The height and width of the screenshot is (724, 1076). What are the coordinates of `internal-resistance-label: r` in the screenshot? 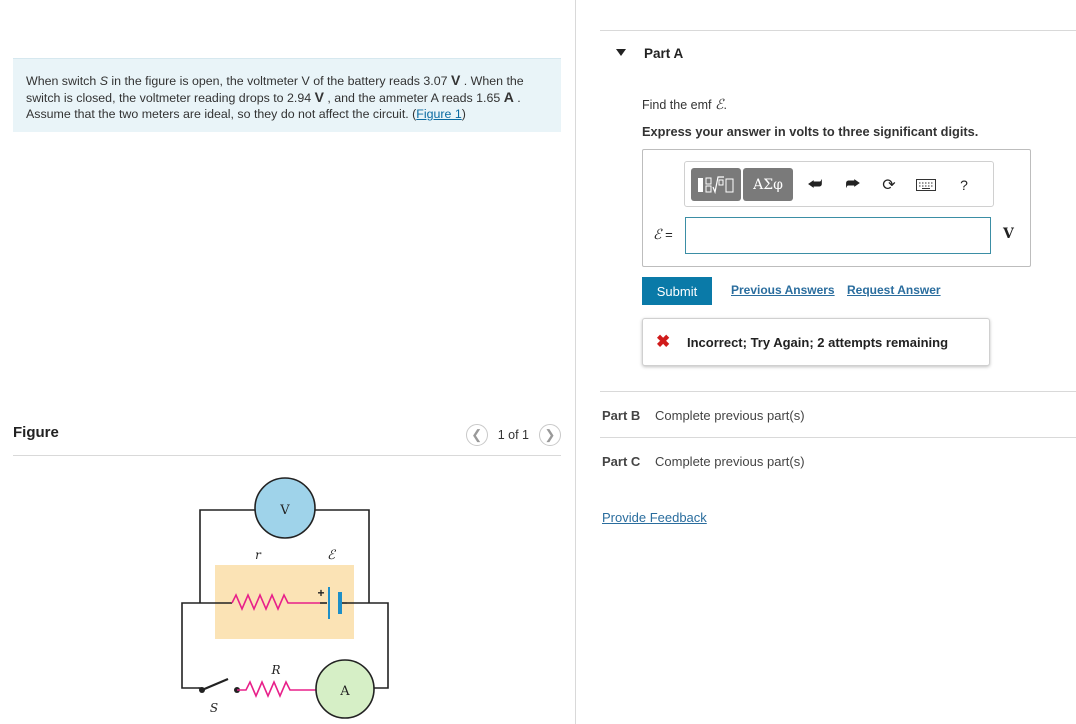 It's located at (258, 555).